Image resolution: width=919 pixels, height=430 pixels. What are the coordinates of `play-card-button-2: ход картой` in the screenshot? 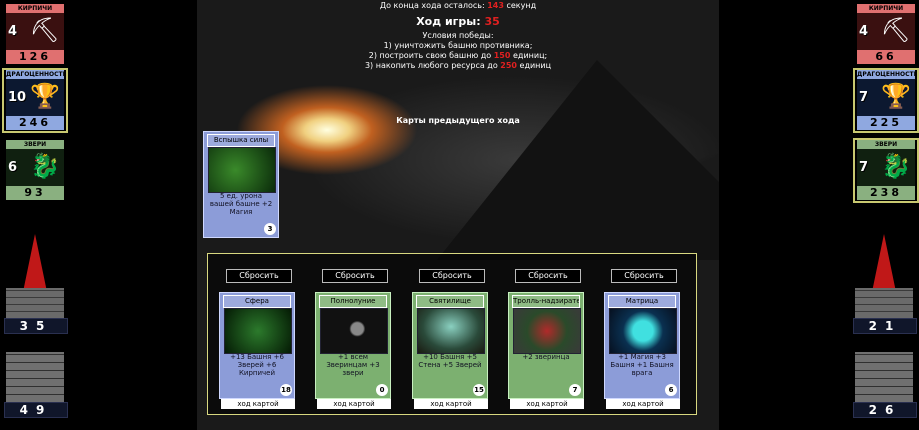 It's located at (354, 404).